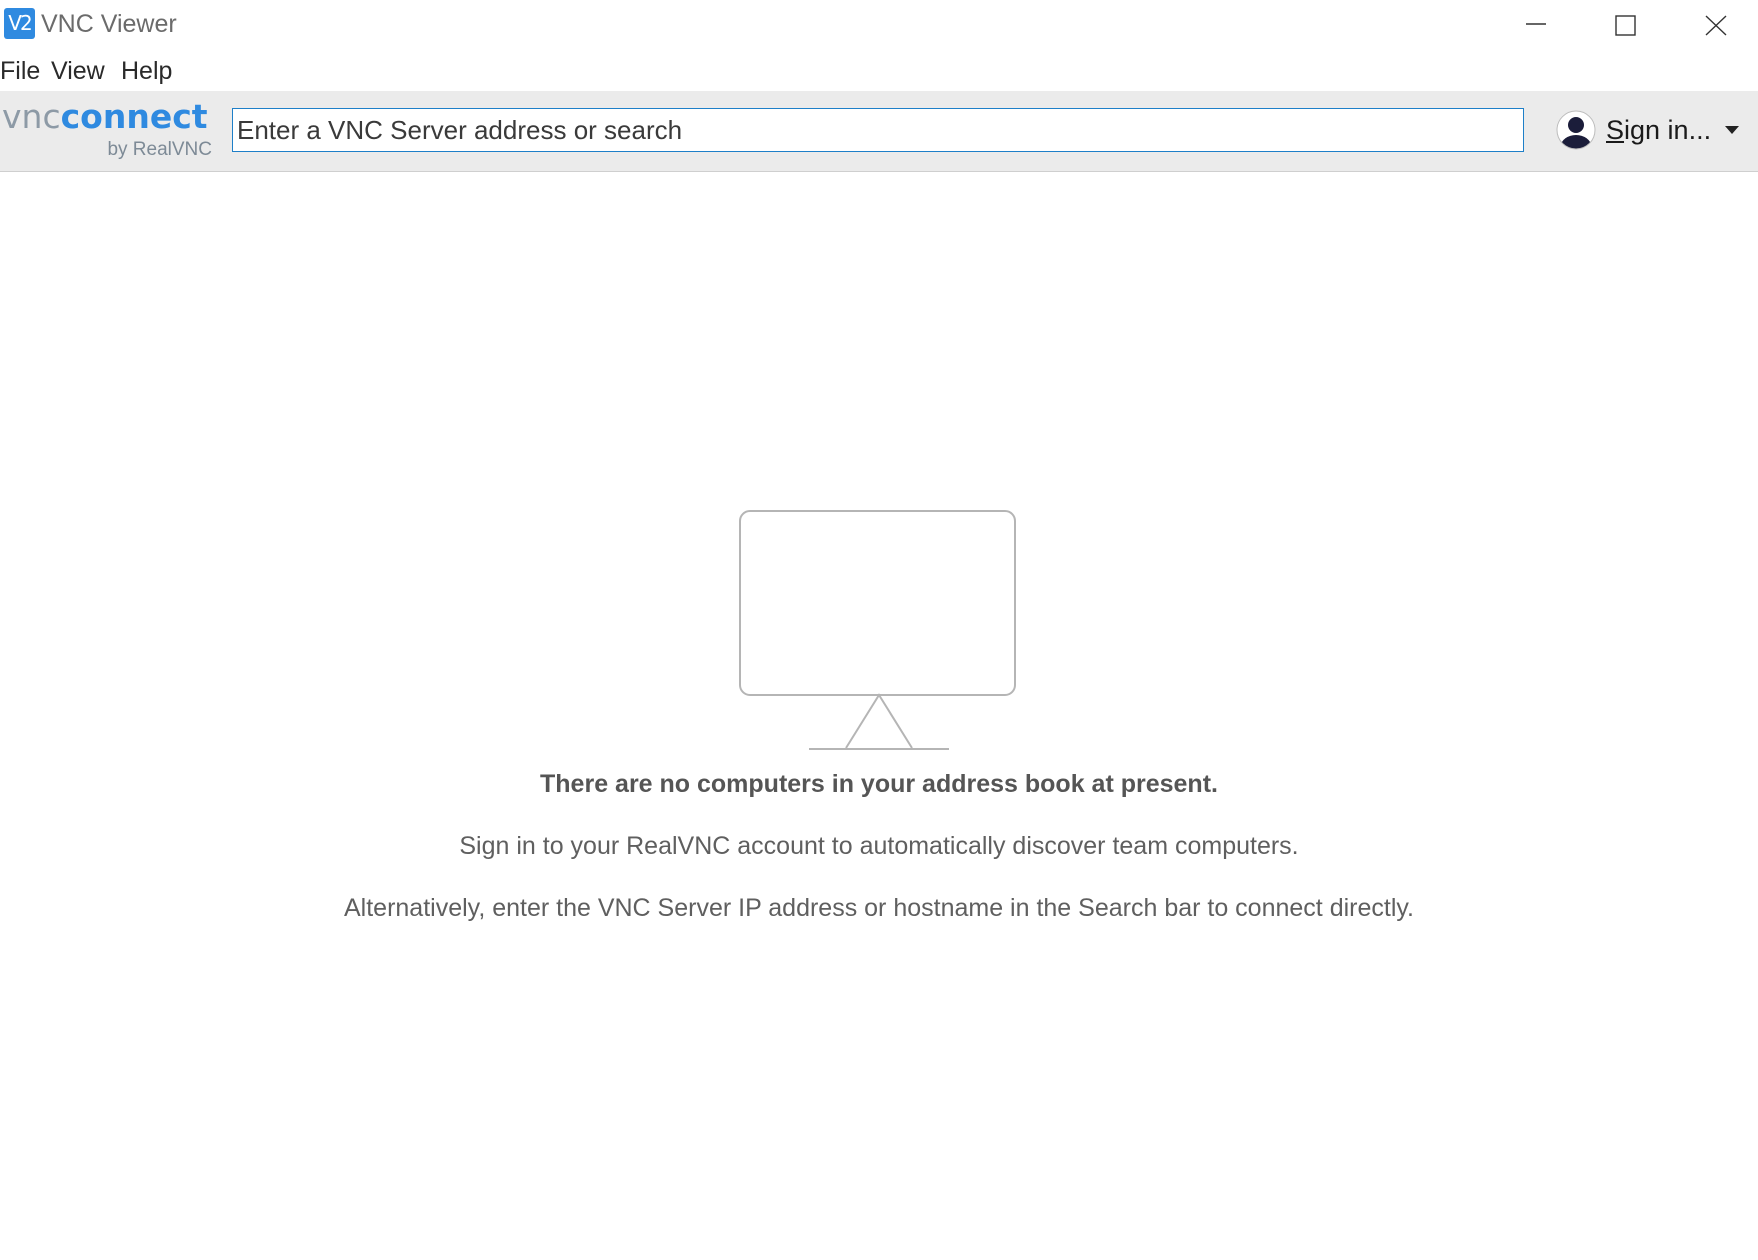 This screenshot has width=1758, height=1260. I want to click on logo-wordmark: vncconnect, so click(105, 117).